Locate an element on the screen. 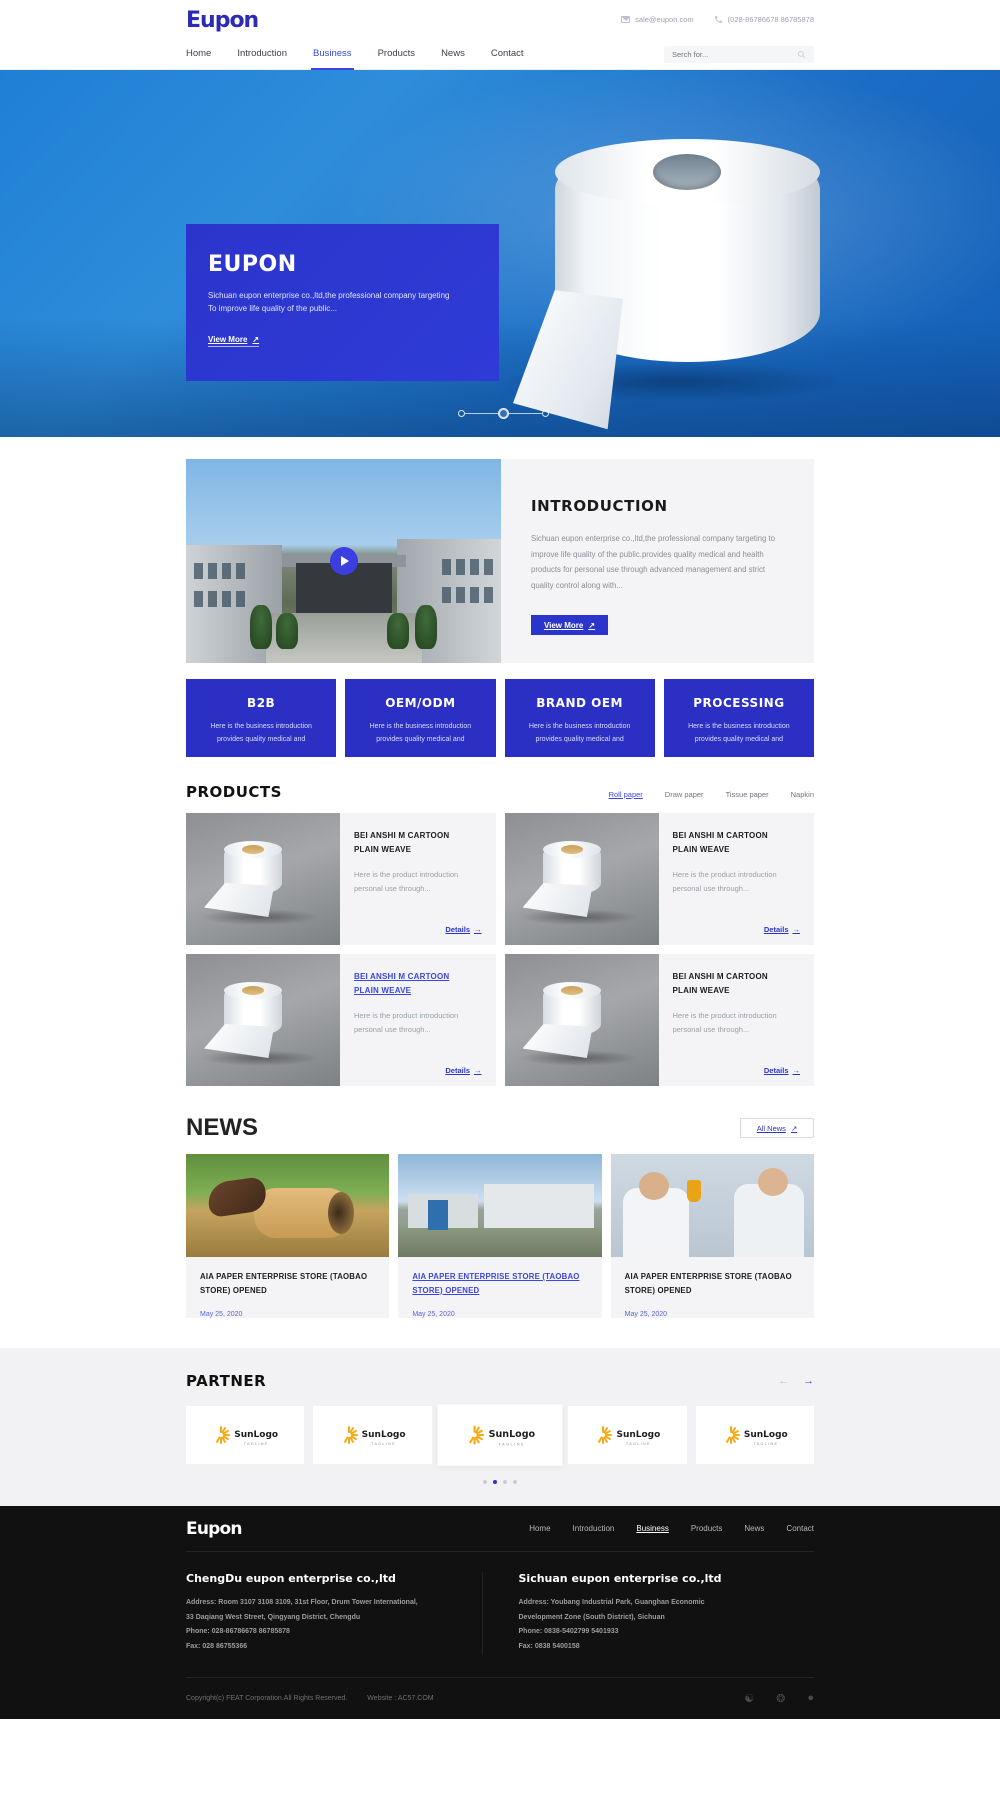 Image resolution: width=1000 pixels, height=1810 pixels. news-heading: NEWS is located at coordinates (222, 1127).